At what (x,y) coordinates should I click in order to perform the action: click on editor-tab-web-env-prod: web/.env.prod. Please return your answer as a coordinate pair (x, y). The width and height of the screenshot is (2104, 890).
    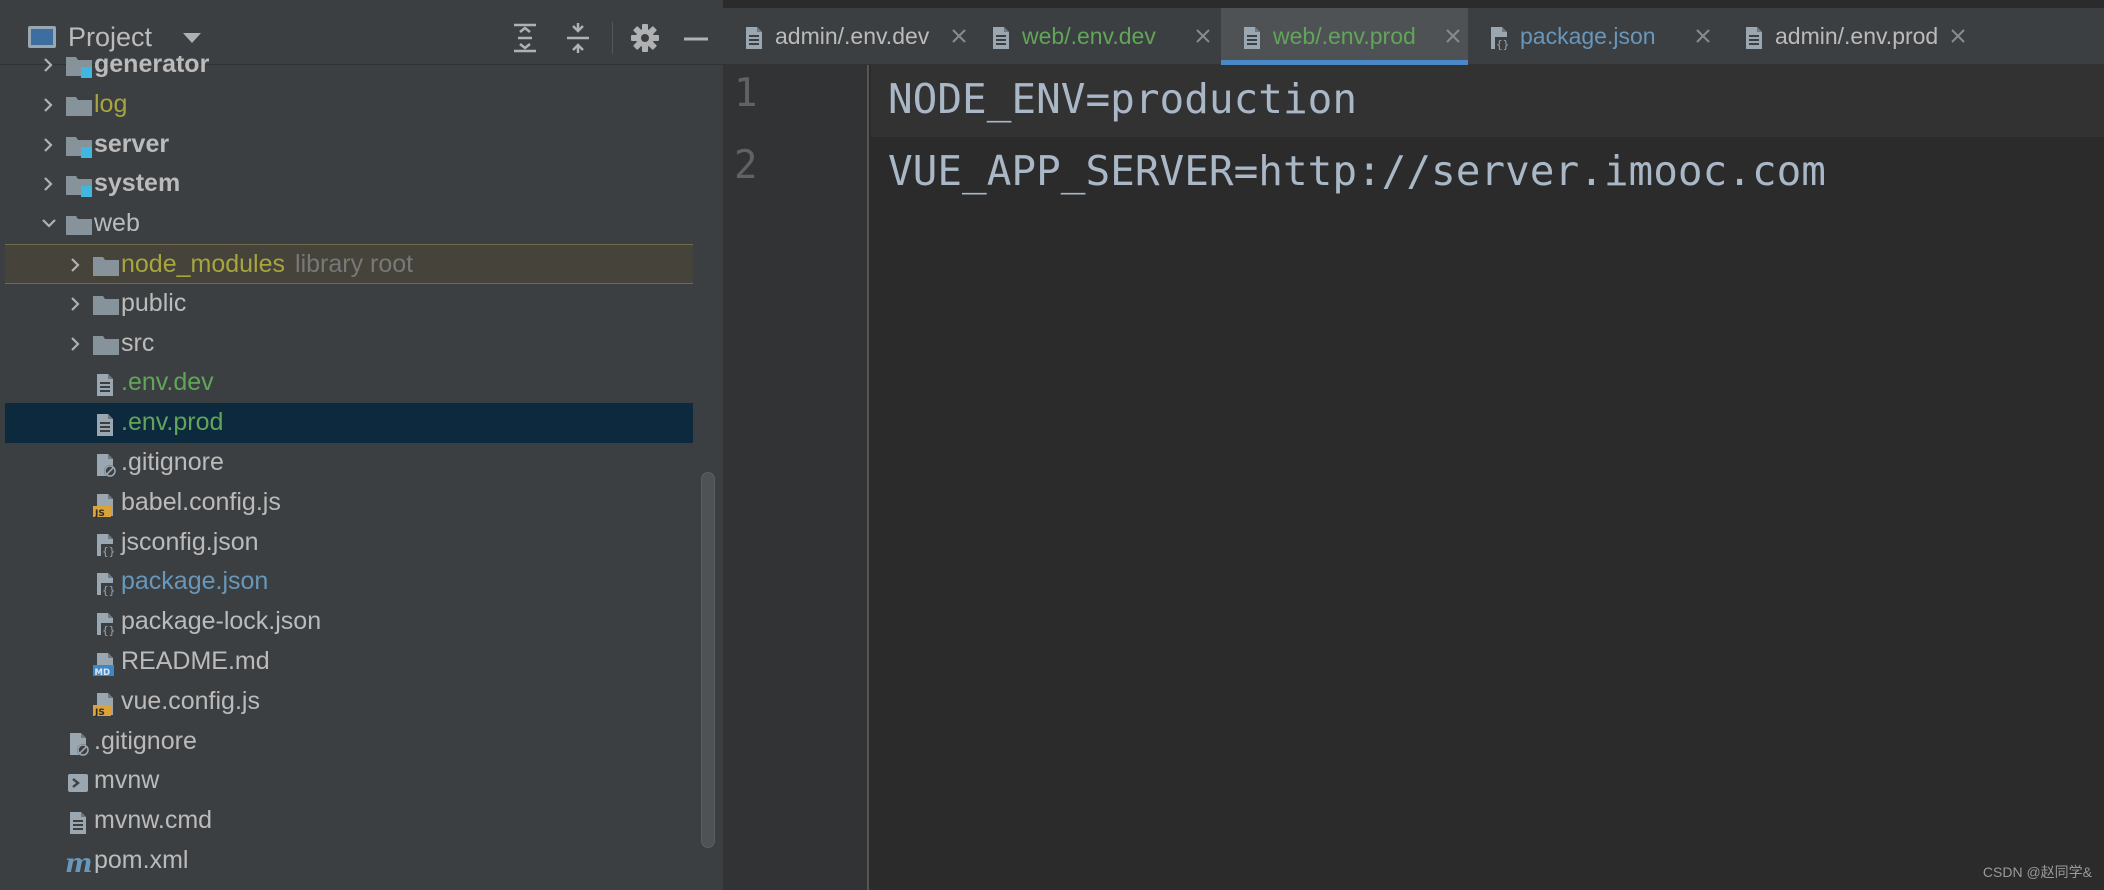
    Looking at the image, I should click on (1344, 36).